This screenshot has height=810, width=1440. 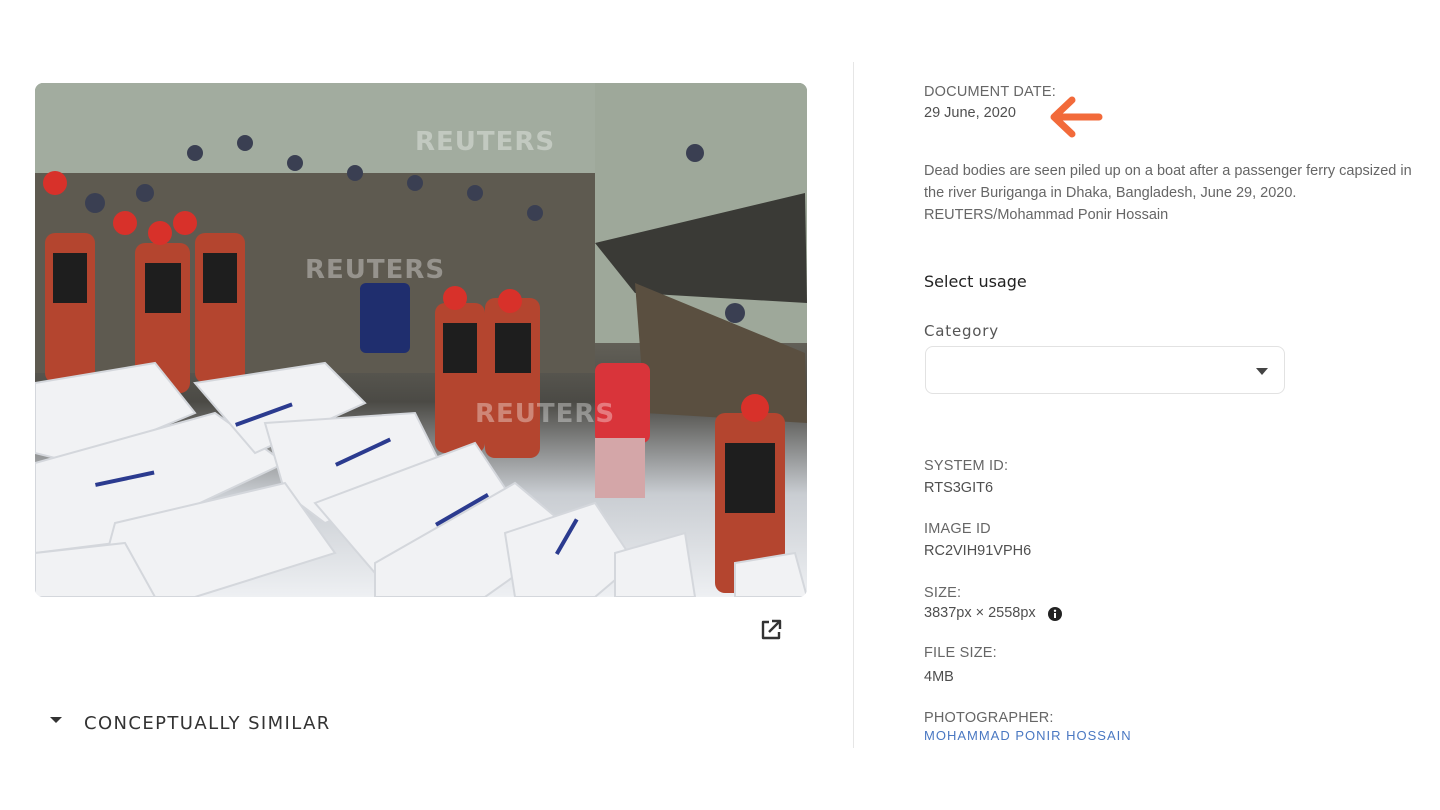 What do you see at coordinates (56, 720) in the screenshot?
I see `caret-down-icon` at bounding box center [56, 720].